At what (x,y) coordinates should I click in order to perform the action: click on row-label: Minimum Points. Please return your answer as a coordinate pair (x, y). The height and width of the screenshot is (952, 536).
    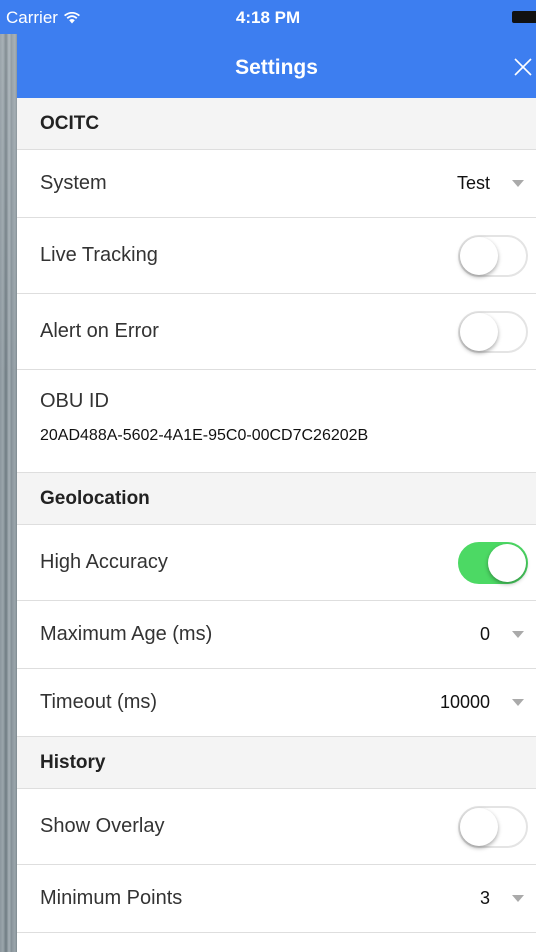
    Looking at the image, I should click on (111, 898).